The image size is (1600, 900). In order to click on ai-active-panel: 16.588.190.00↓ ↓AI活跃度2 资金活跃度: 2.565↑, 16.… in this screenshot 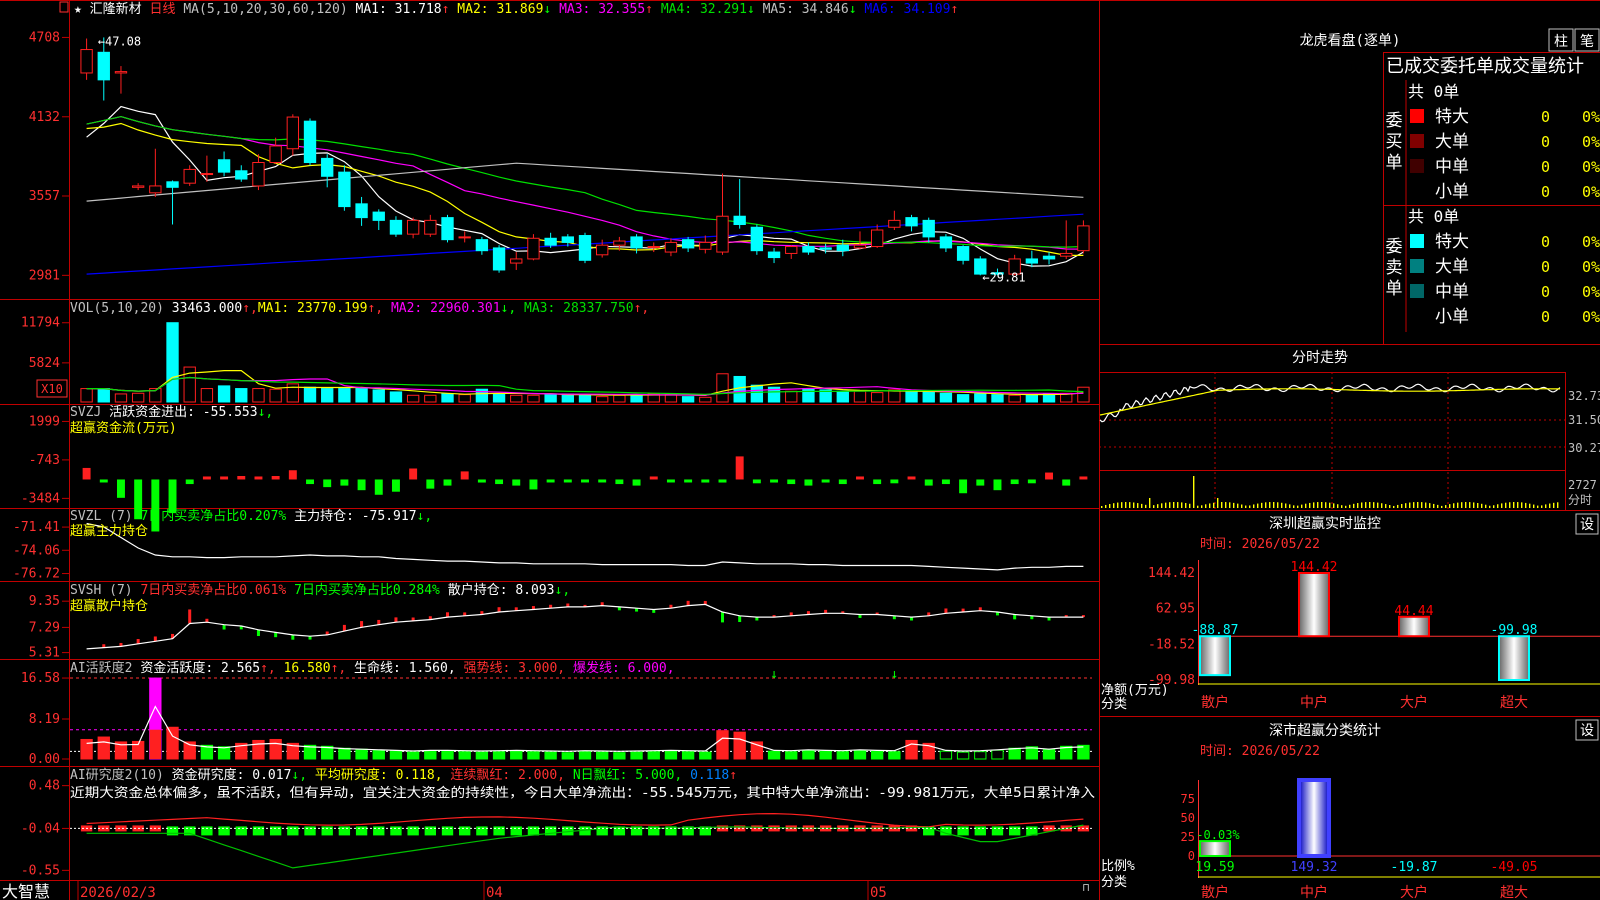, I will do `click(556, 713)`.